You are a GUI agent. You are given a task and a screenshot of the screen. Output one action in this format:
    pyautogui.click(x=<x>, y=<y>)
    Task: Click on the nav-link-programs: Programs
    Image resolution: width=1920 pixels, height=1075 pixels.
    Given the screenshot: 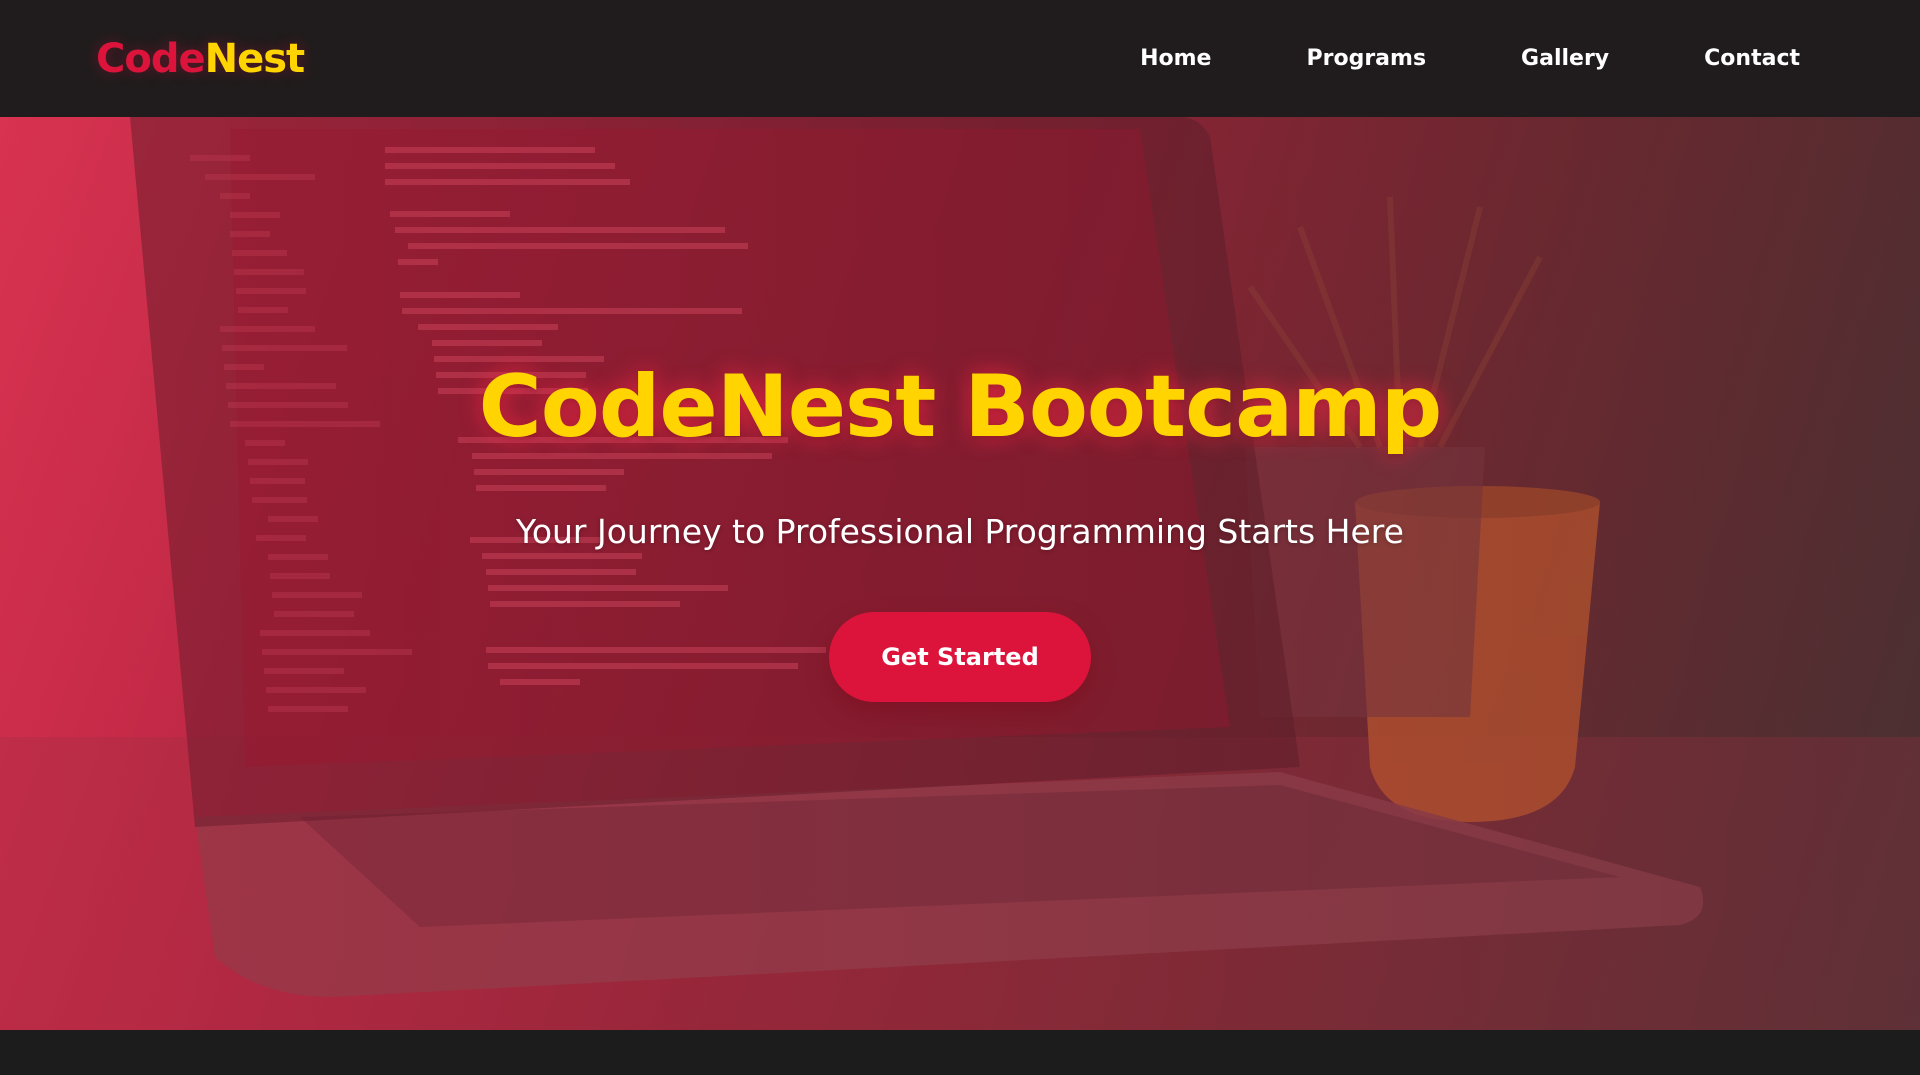 What is the action you would take?
    pyautogui.click(x=1366, y=58)
    